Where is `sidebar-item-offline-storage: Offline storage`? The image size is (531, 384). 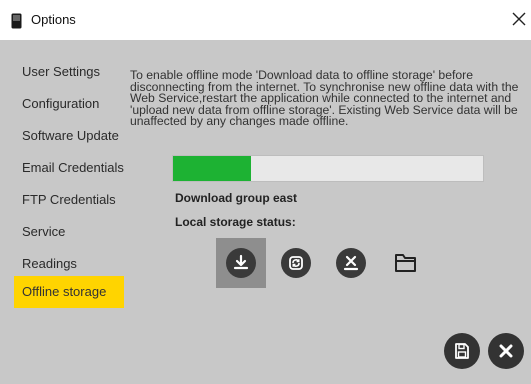
sidebar-item-offline-storage: Offline storage is located at coordinates (69, 292).